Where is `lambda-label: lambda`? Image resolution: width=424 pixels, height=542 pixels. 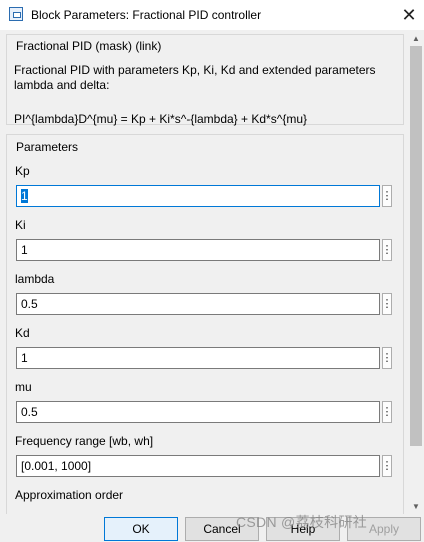
lambda-label: lambda is located at coordinates (35, 279).